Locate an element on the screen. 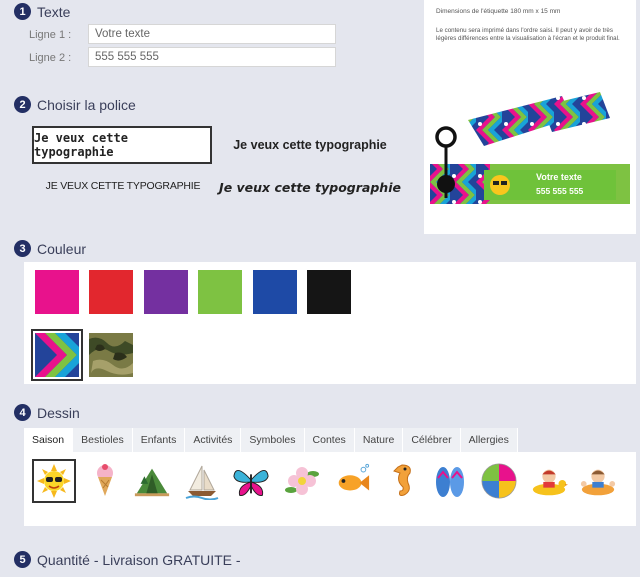  chevron-pattern-icon is located at coordinates (57, 355).